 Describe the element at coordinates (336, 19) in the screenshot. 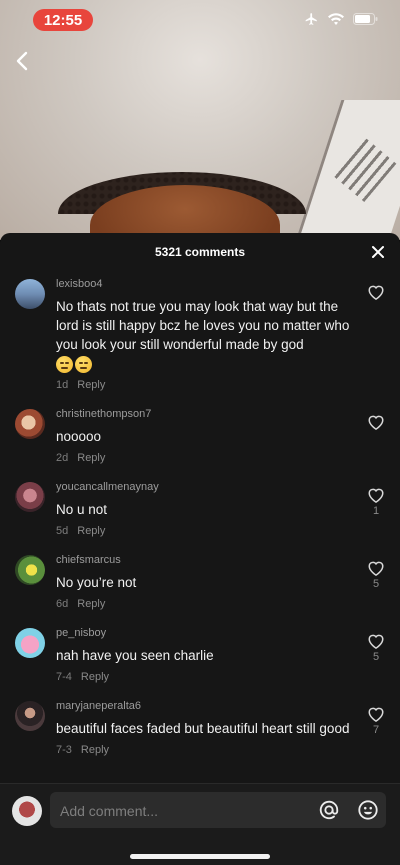

I see `wifi-icon` at that location.